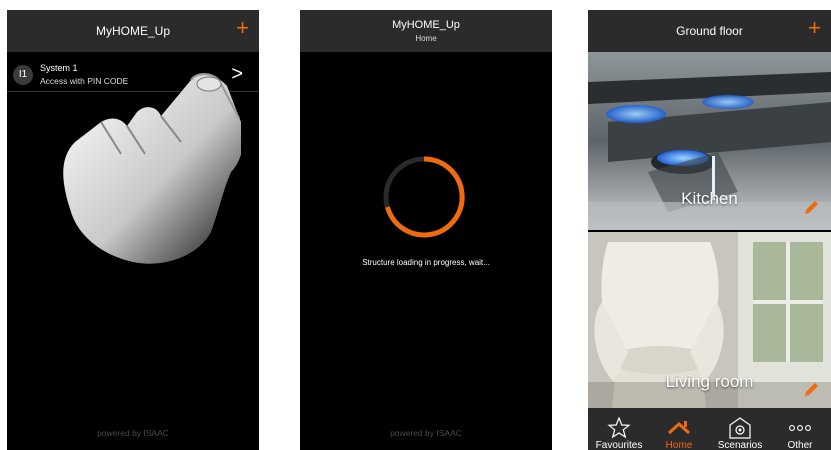 The height and width of the screenshot is (450, 831). What do you see at coordinates (709, 381) in the screenshot?
I see `room-name: Living room` at bounding box center [709, 381].